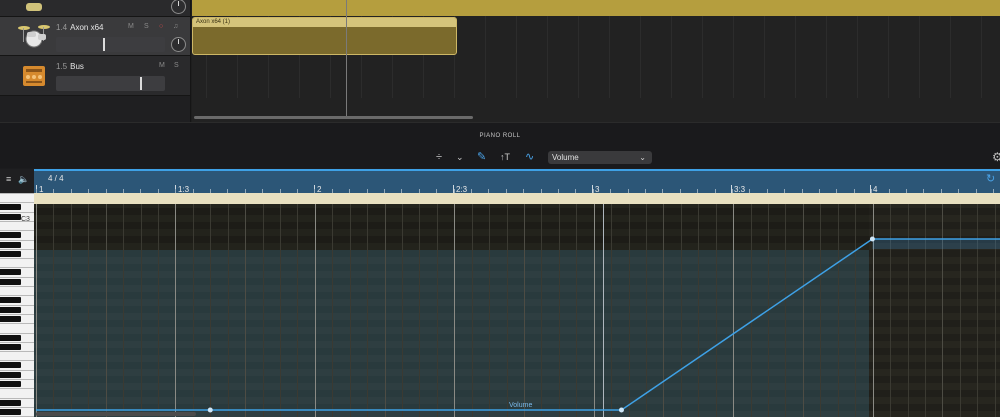 This screenshot has height=417, width=1000. What do you see at coordinates (596, 8) in the screenshot?
I see `region-partial` at bounding box center [596, 8].